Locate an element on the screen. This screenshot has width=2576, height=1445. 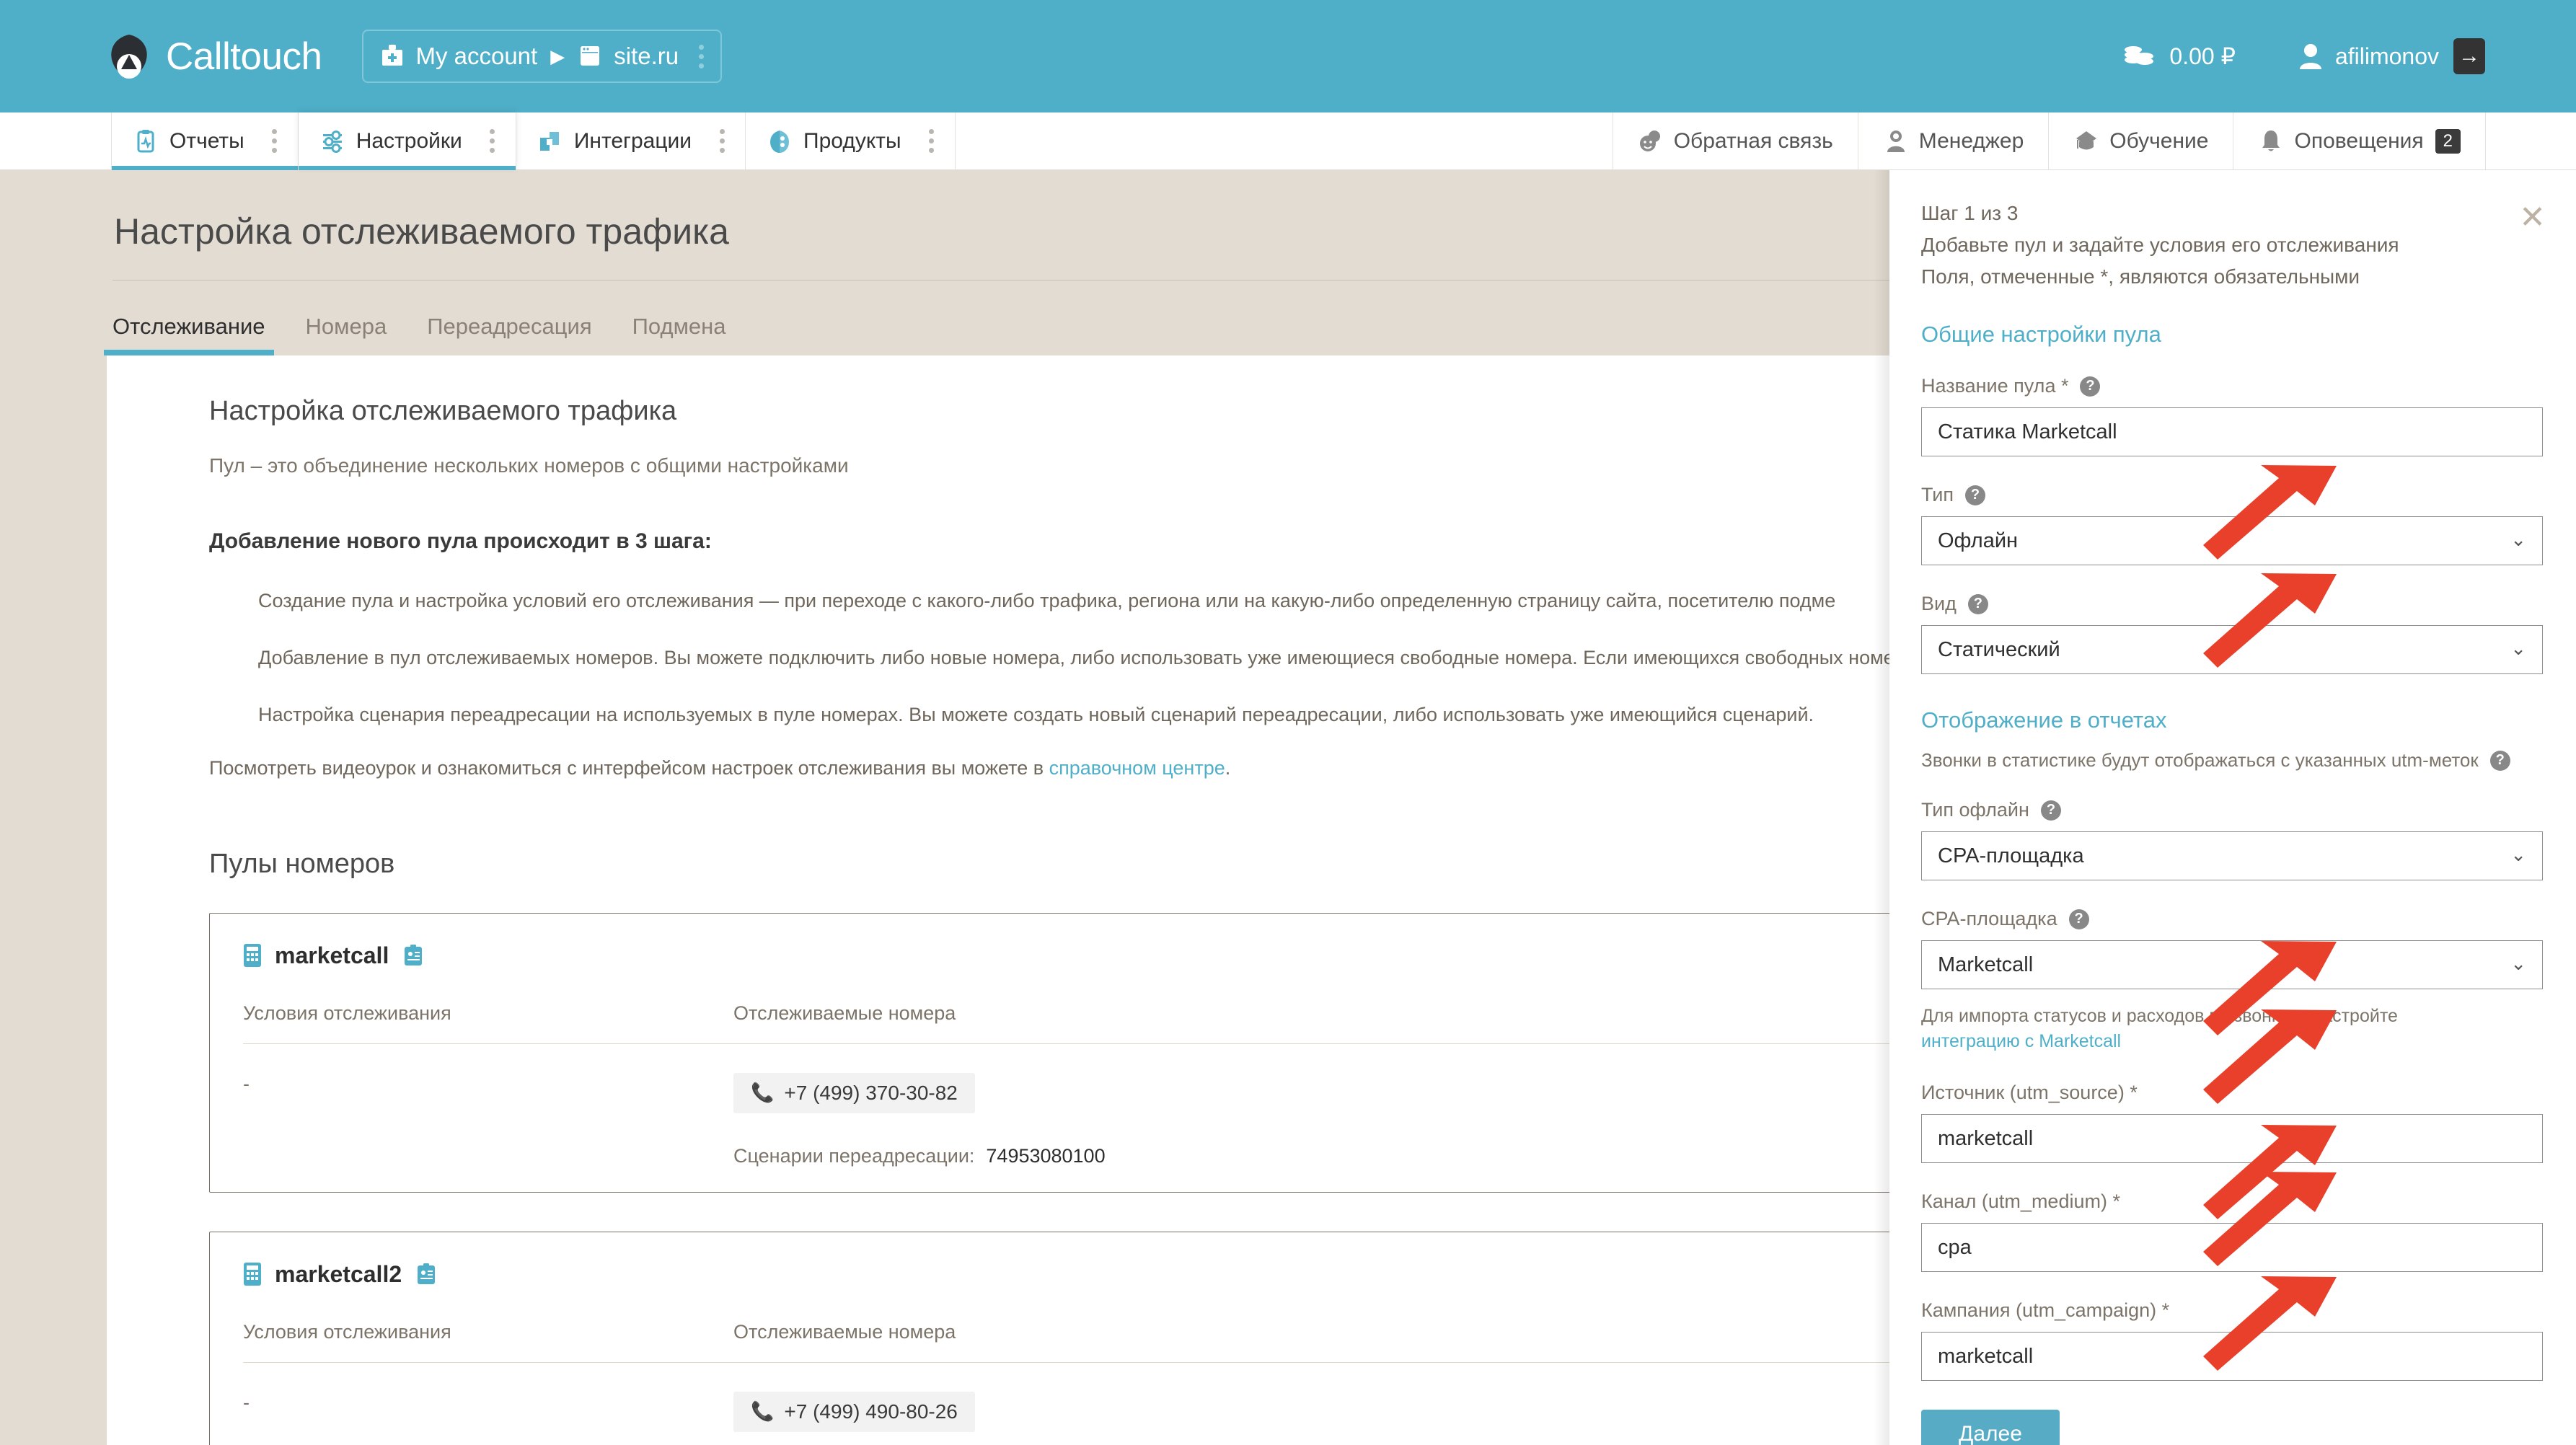
nav-menu-settings-icon is located at coordinates (492, 141).